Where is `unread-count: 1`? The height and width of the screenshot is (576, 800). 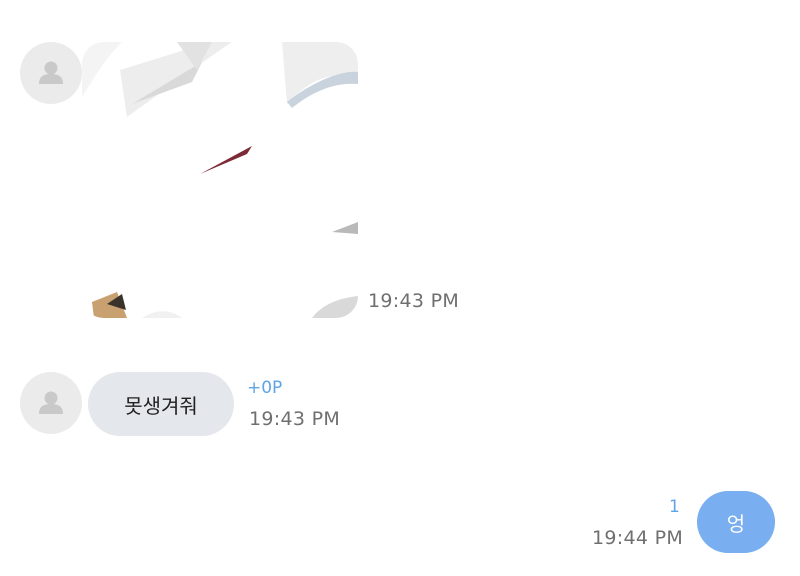
unread-count: 1 is located at coordinates (674, 507).